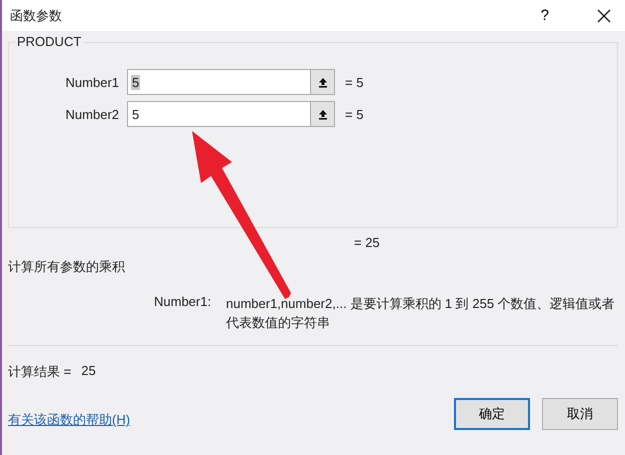 The height and width of the screenshot is (455, 625). Describe the element at coordinates (544, 15) in the screenshot. I see `help-button: ?` at that location.